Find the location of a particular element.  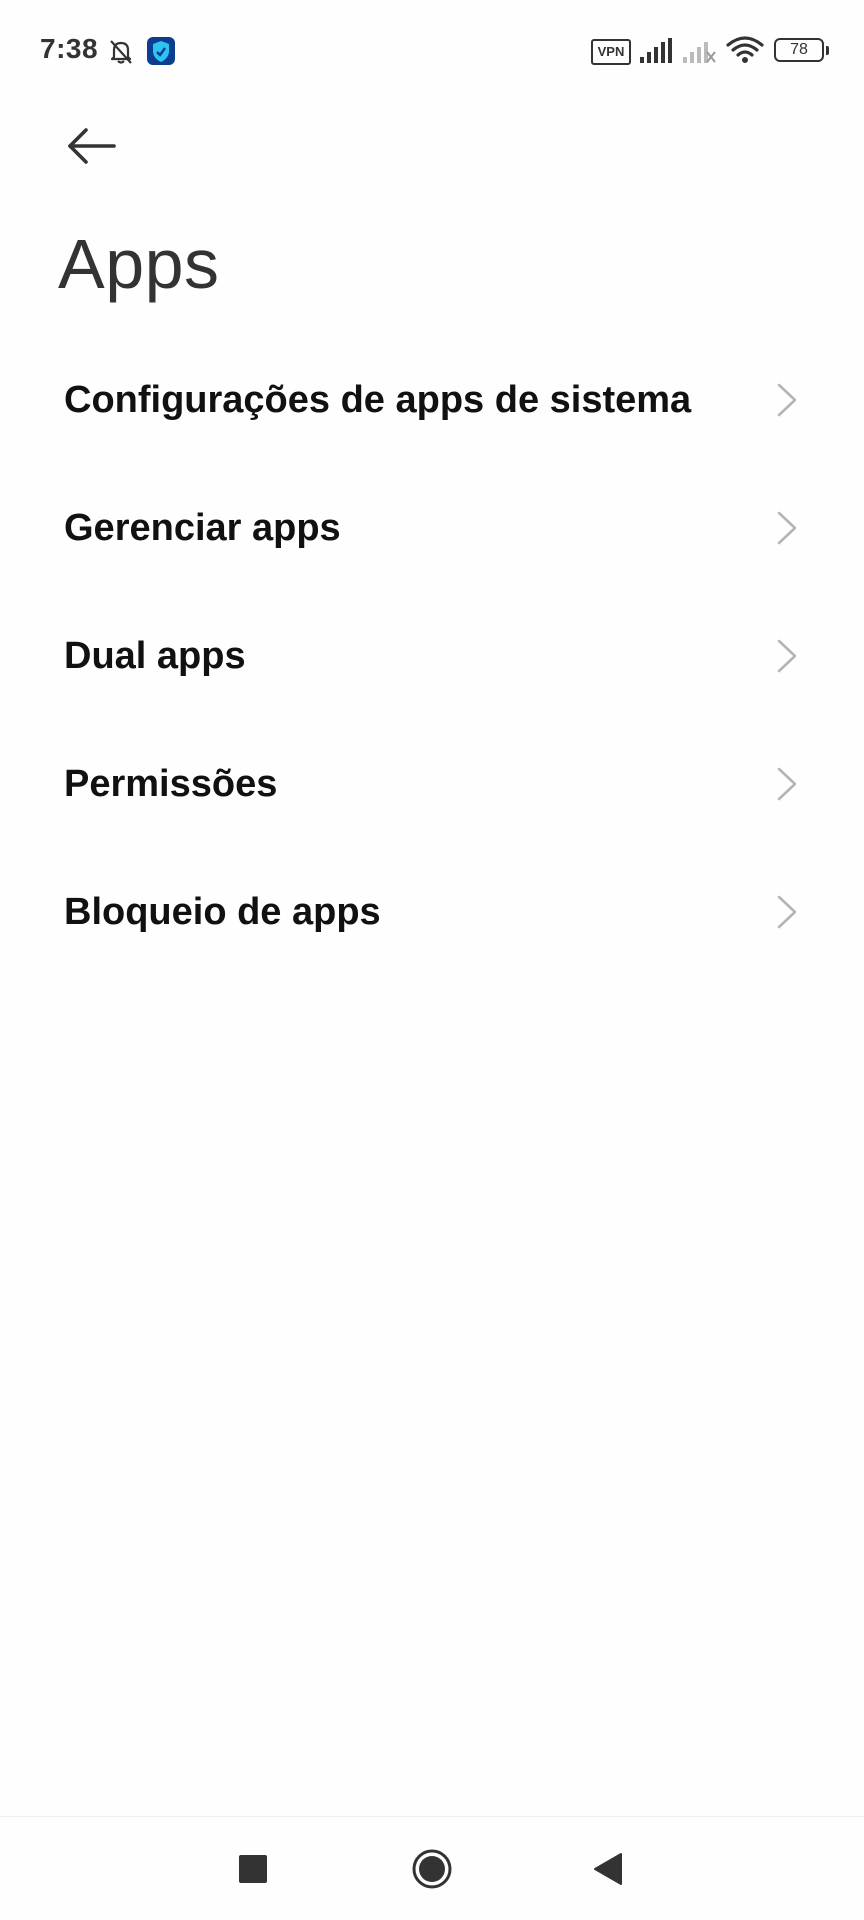

page-title: Apps is located at coordinates (139, 264).